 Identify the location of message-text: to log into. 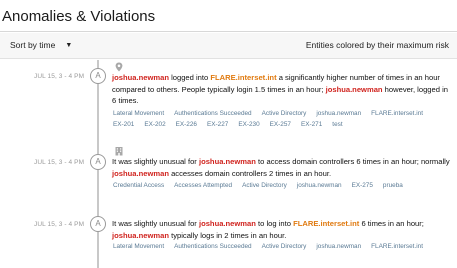
(274, 223).